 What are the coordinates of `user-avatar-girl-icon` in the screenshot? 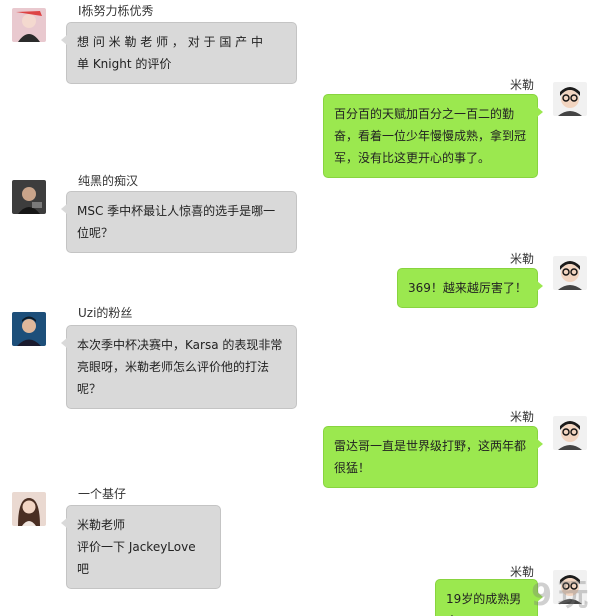 It's located at (29, 509).